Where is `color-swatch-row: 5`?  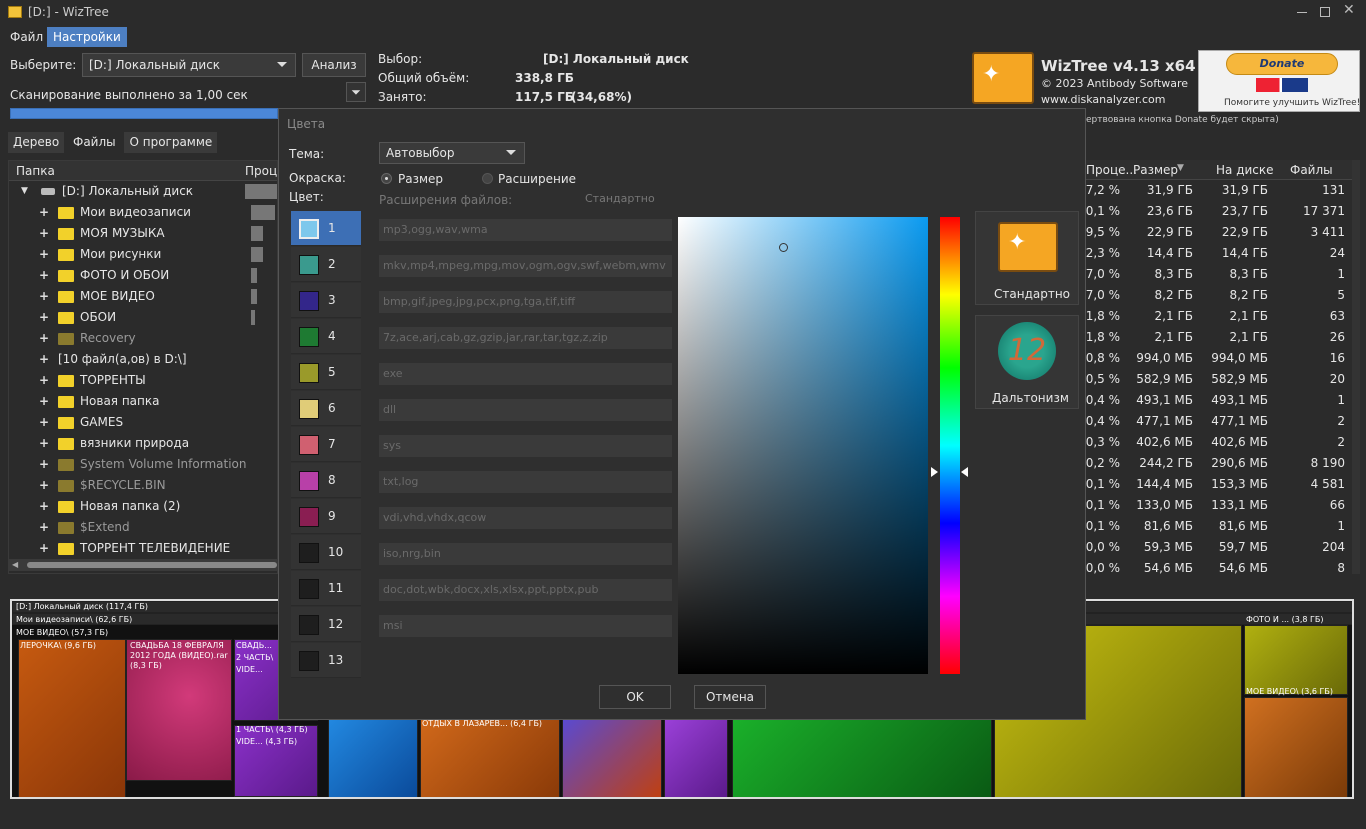
color-swatch-row: 5 is located at coordinates (326, 372).